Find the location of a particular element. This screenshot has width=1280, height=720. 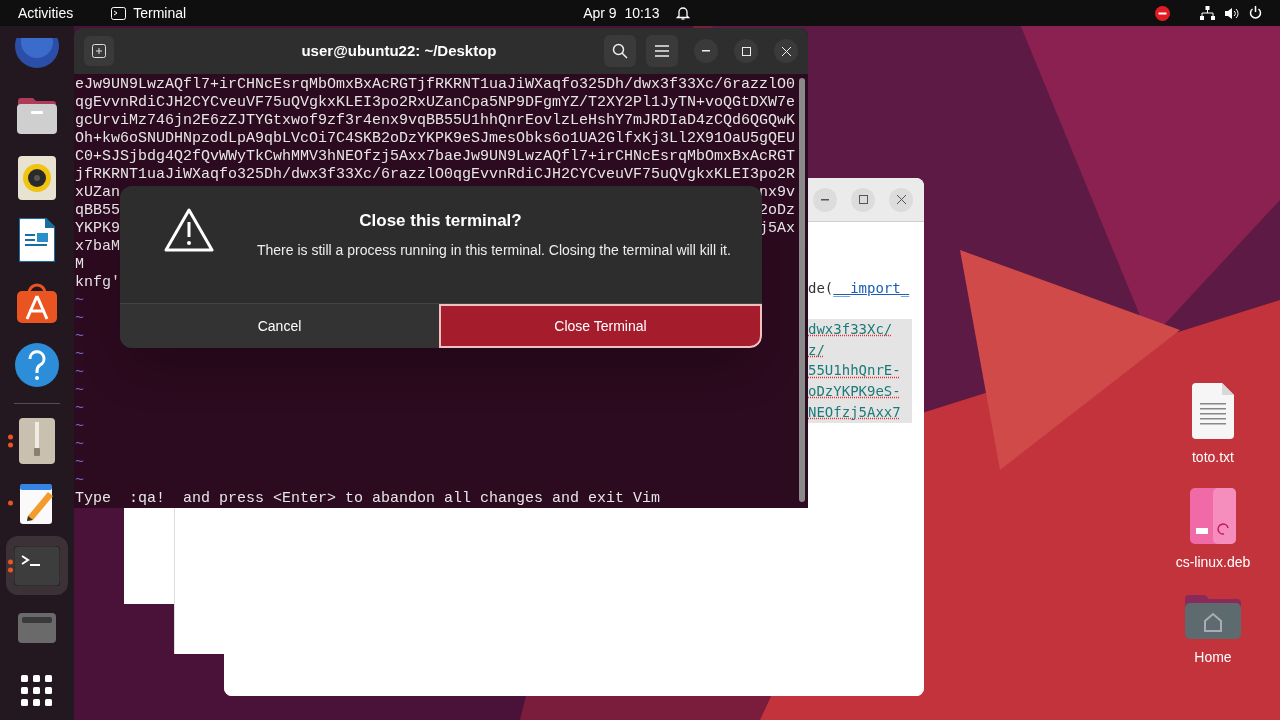

document-icon is located at coordinates (37, 240).